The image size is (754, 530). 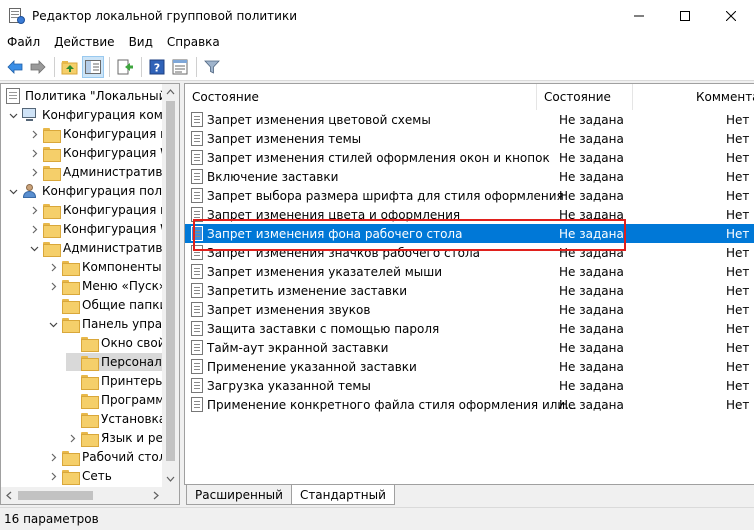 I want to click on tree-vertical-scrollbar, so click(x=170, y=285).